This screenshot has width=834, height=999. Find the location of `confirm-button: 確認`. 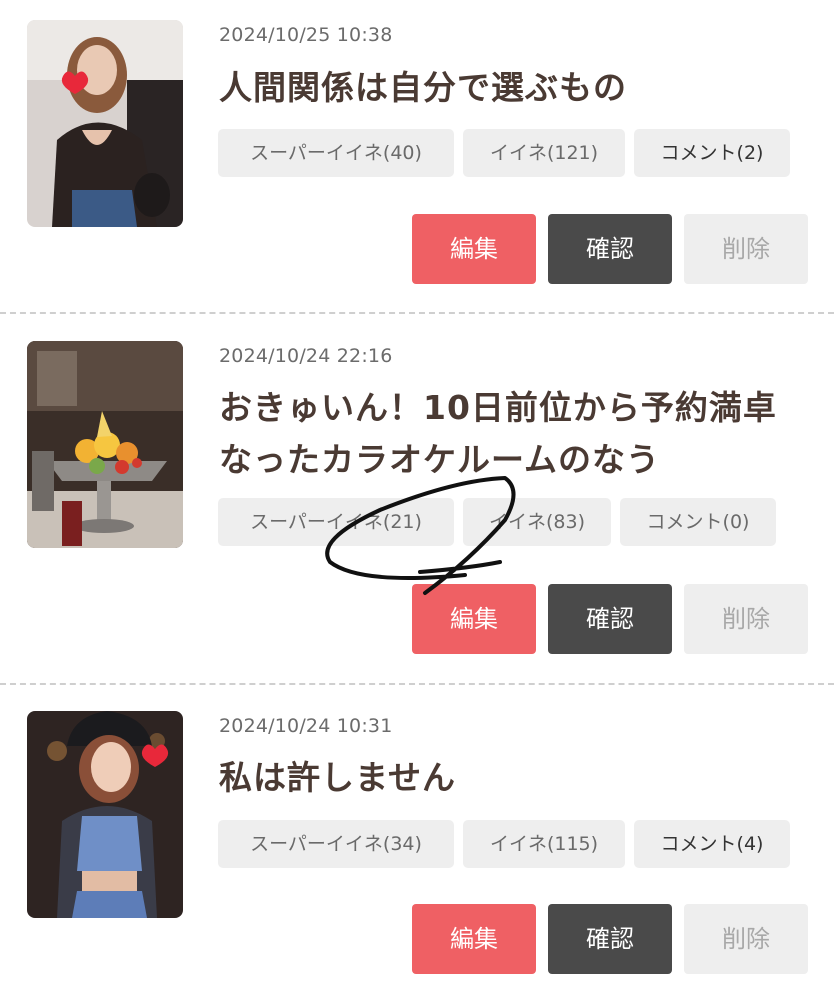

confirm-button: 確認 is located at coordinates (610, 939).